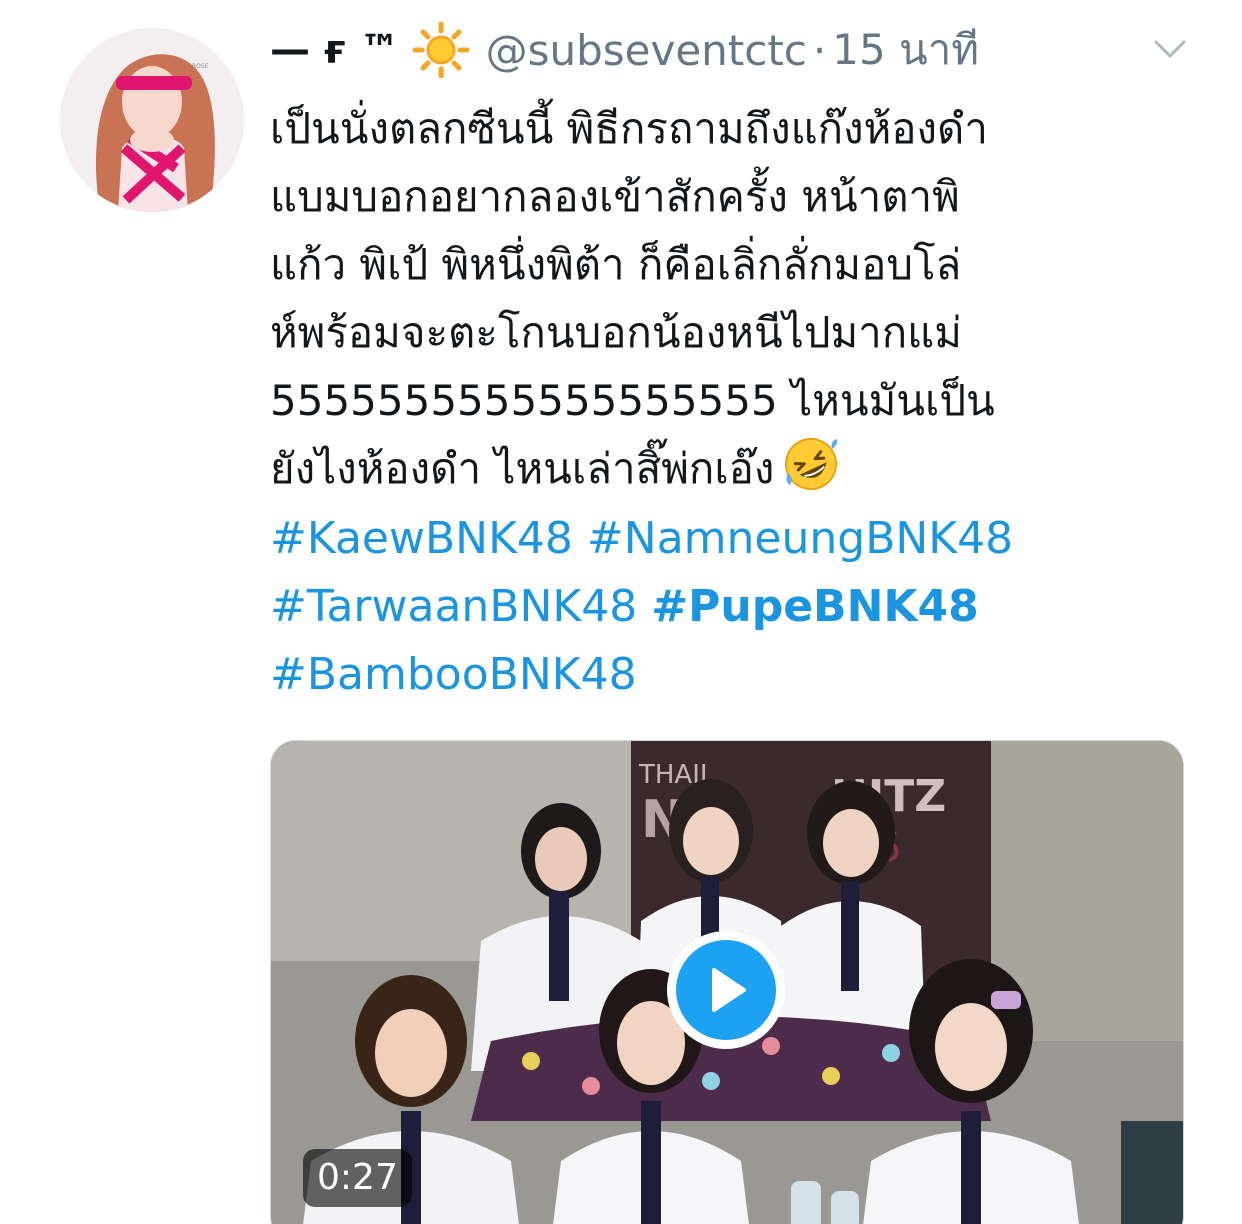  I want to click on user-handle: @subseventctc, so click(646, 50).